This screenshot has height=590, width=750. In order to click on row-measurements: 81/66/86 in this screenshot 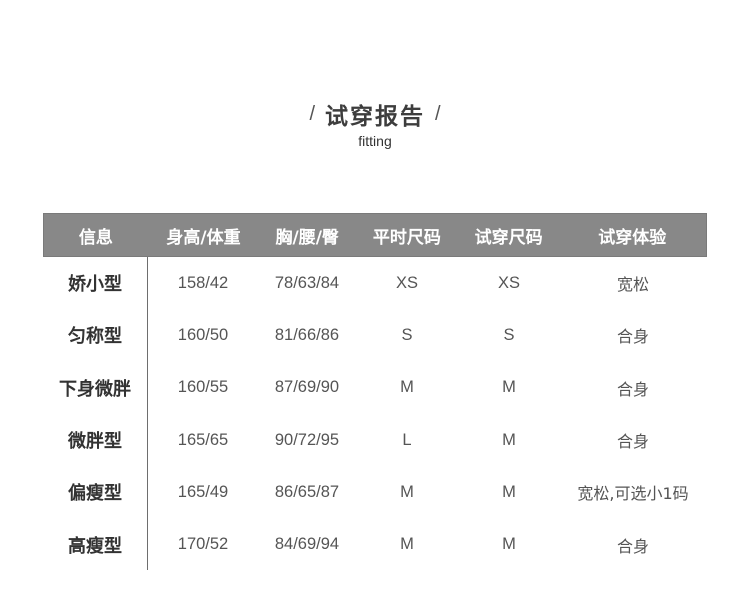, I will do `click(307, 334)`.